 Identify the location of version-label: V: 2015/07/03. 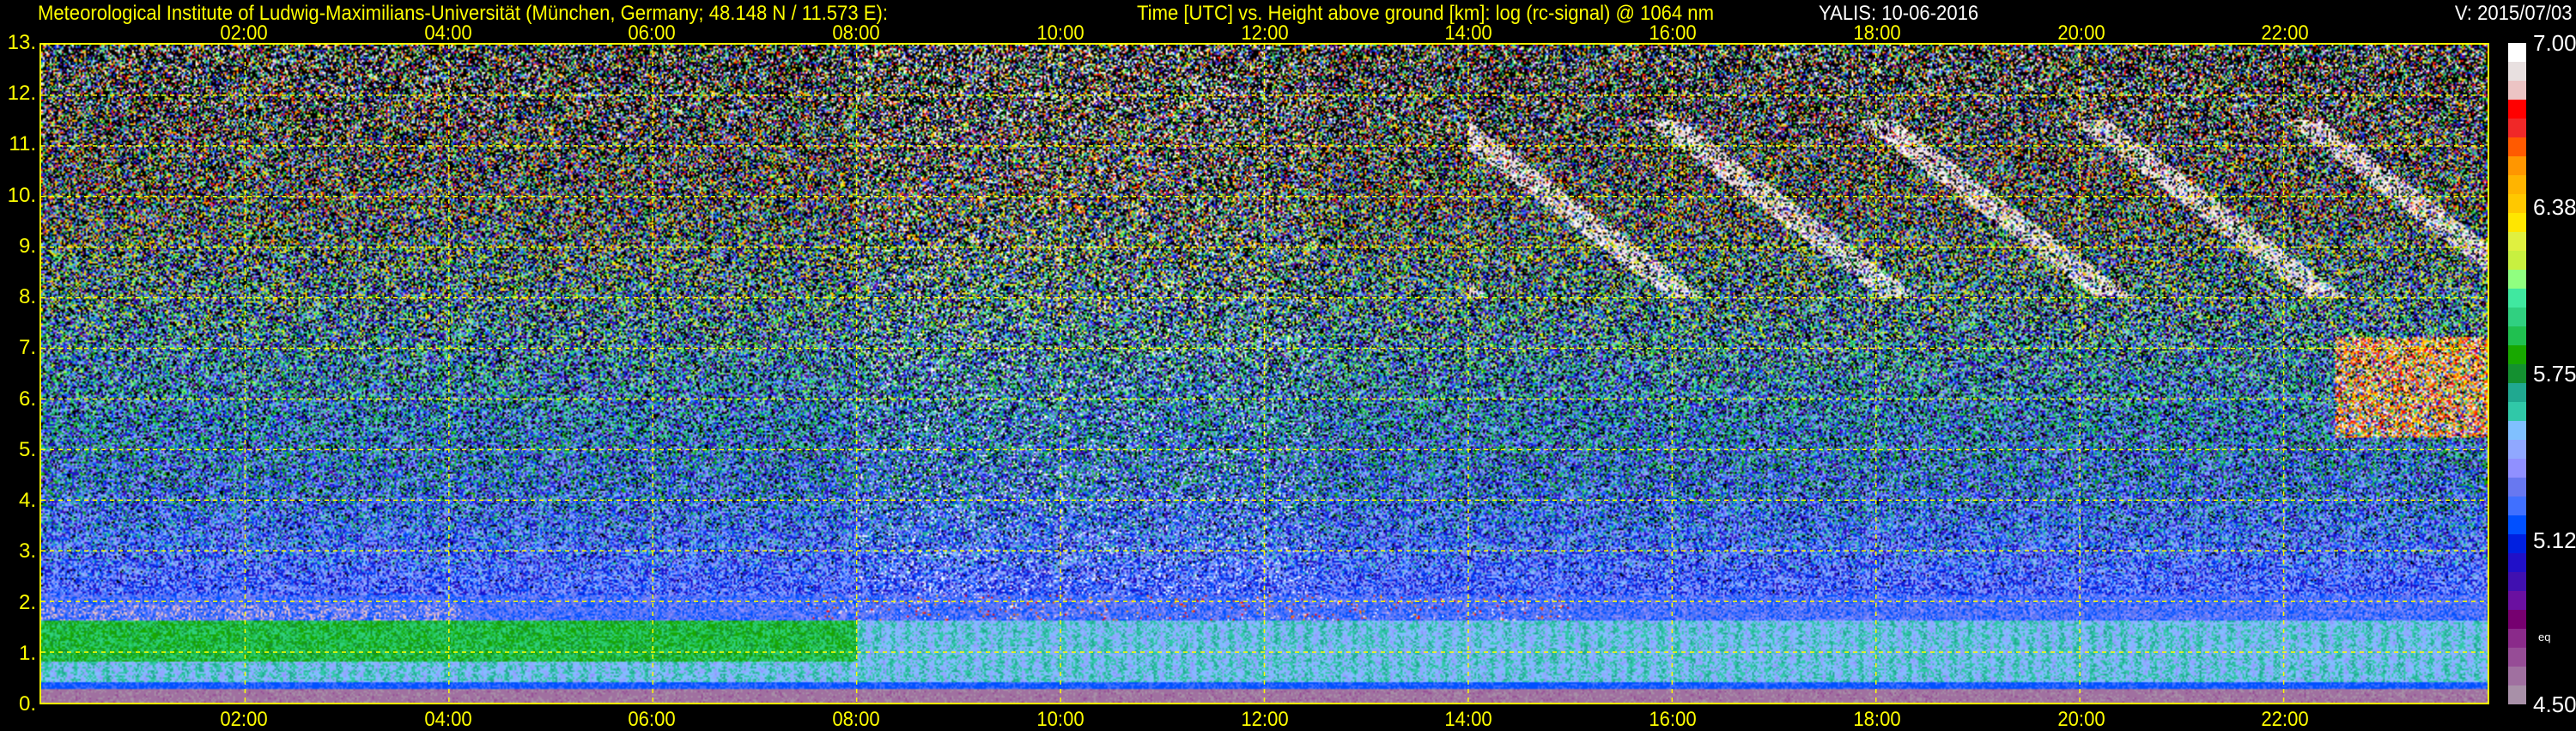
(2514, 14).